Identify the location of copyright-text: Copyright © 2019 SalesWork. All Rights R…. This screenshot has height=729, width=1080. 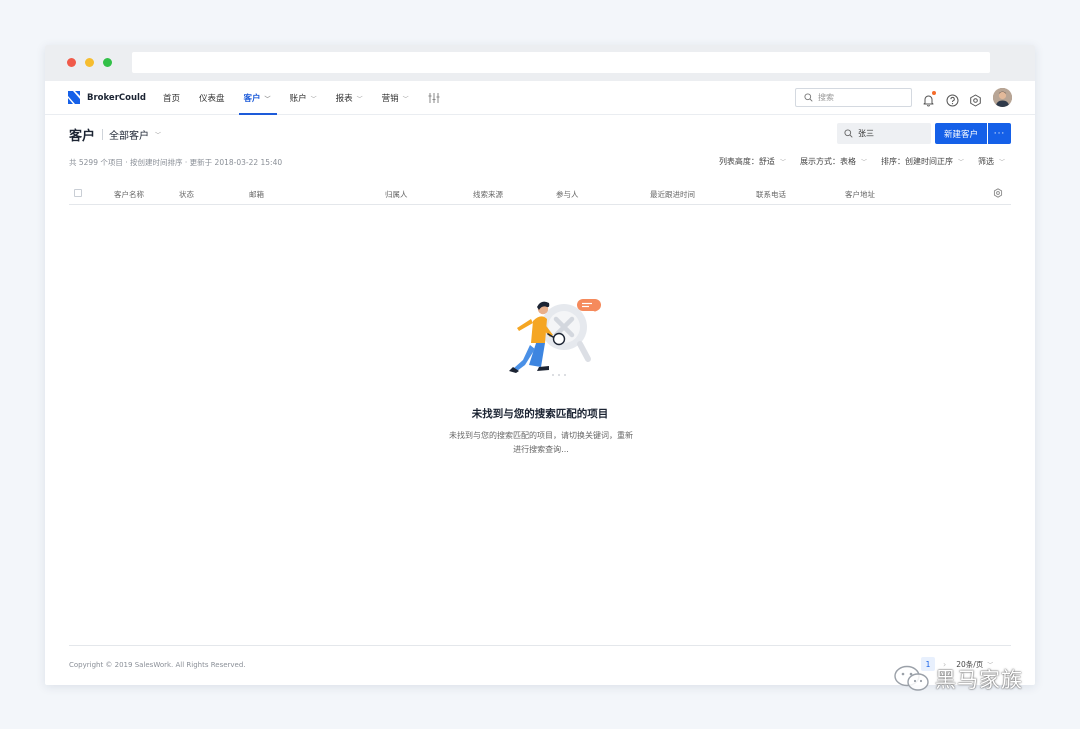
(157, 665).